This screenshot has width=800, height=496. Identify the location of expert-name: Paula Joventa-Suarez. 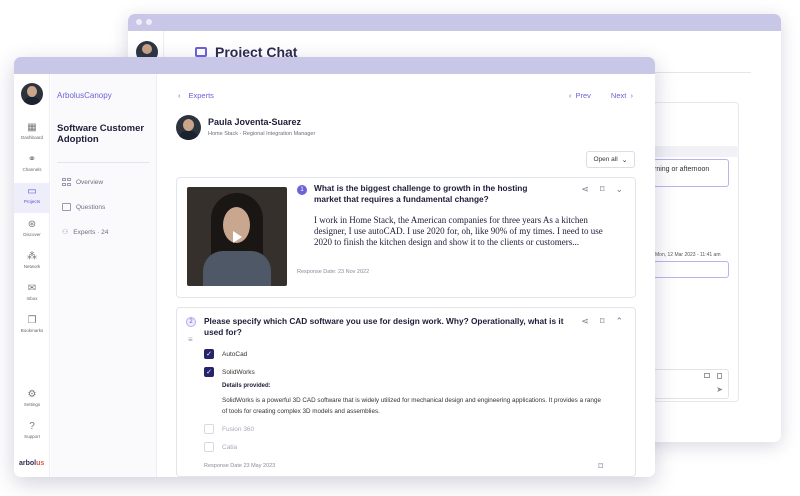
(255, 122).